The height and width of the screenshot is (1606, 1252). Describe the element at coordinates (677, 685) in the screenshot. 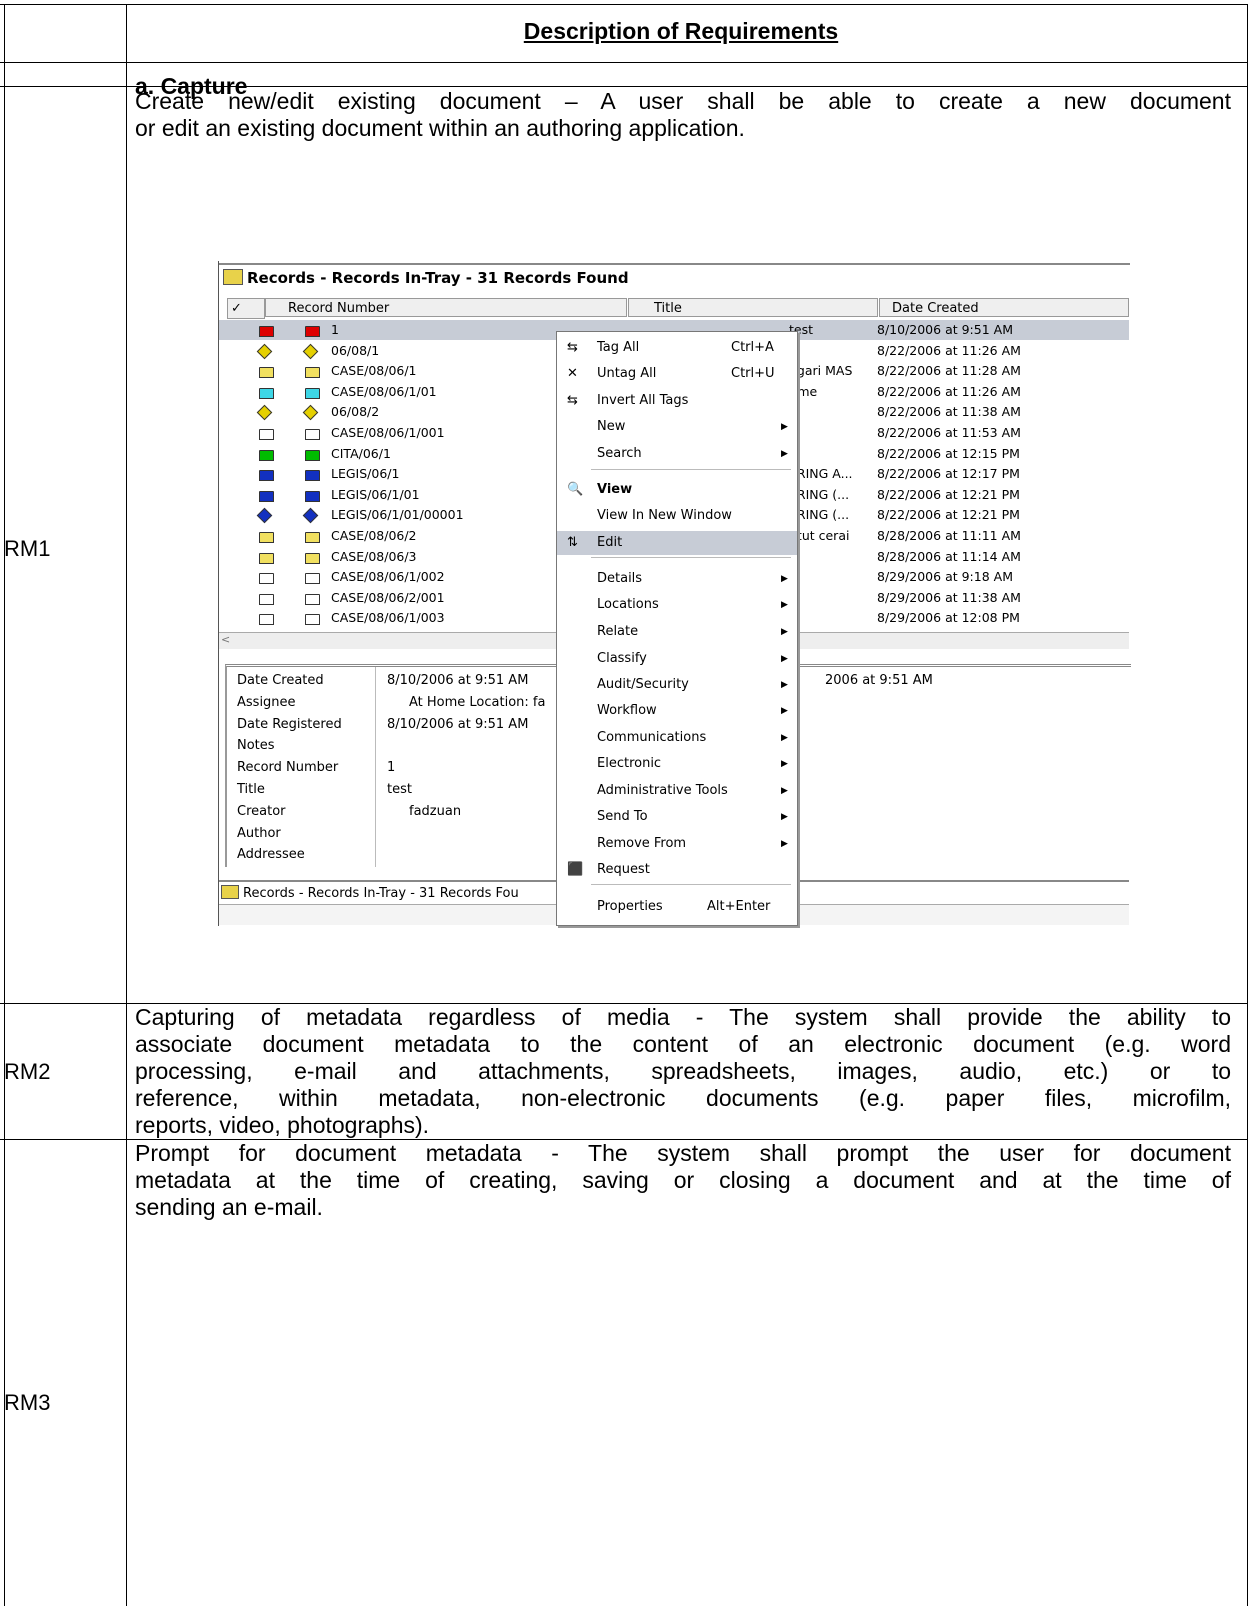

I see `menu-item-audit-security: Audit/Security ▶` at that location.